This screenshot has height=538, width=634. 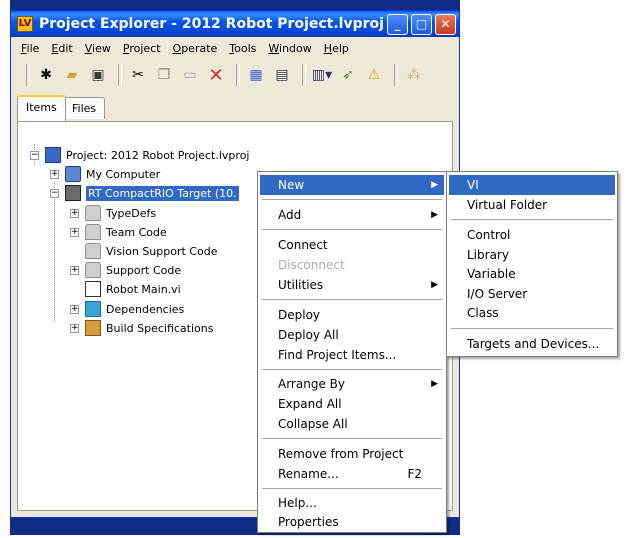 I want to click on new-icon: ✱, so click(x=46, y=75).